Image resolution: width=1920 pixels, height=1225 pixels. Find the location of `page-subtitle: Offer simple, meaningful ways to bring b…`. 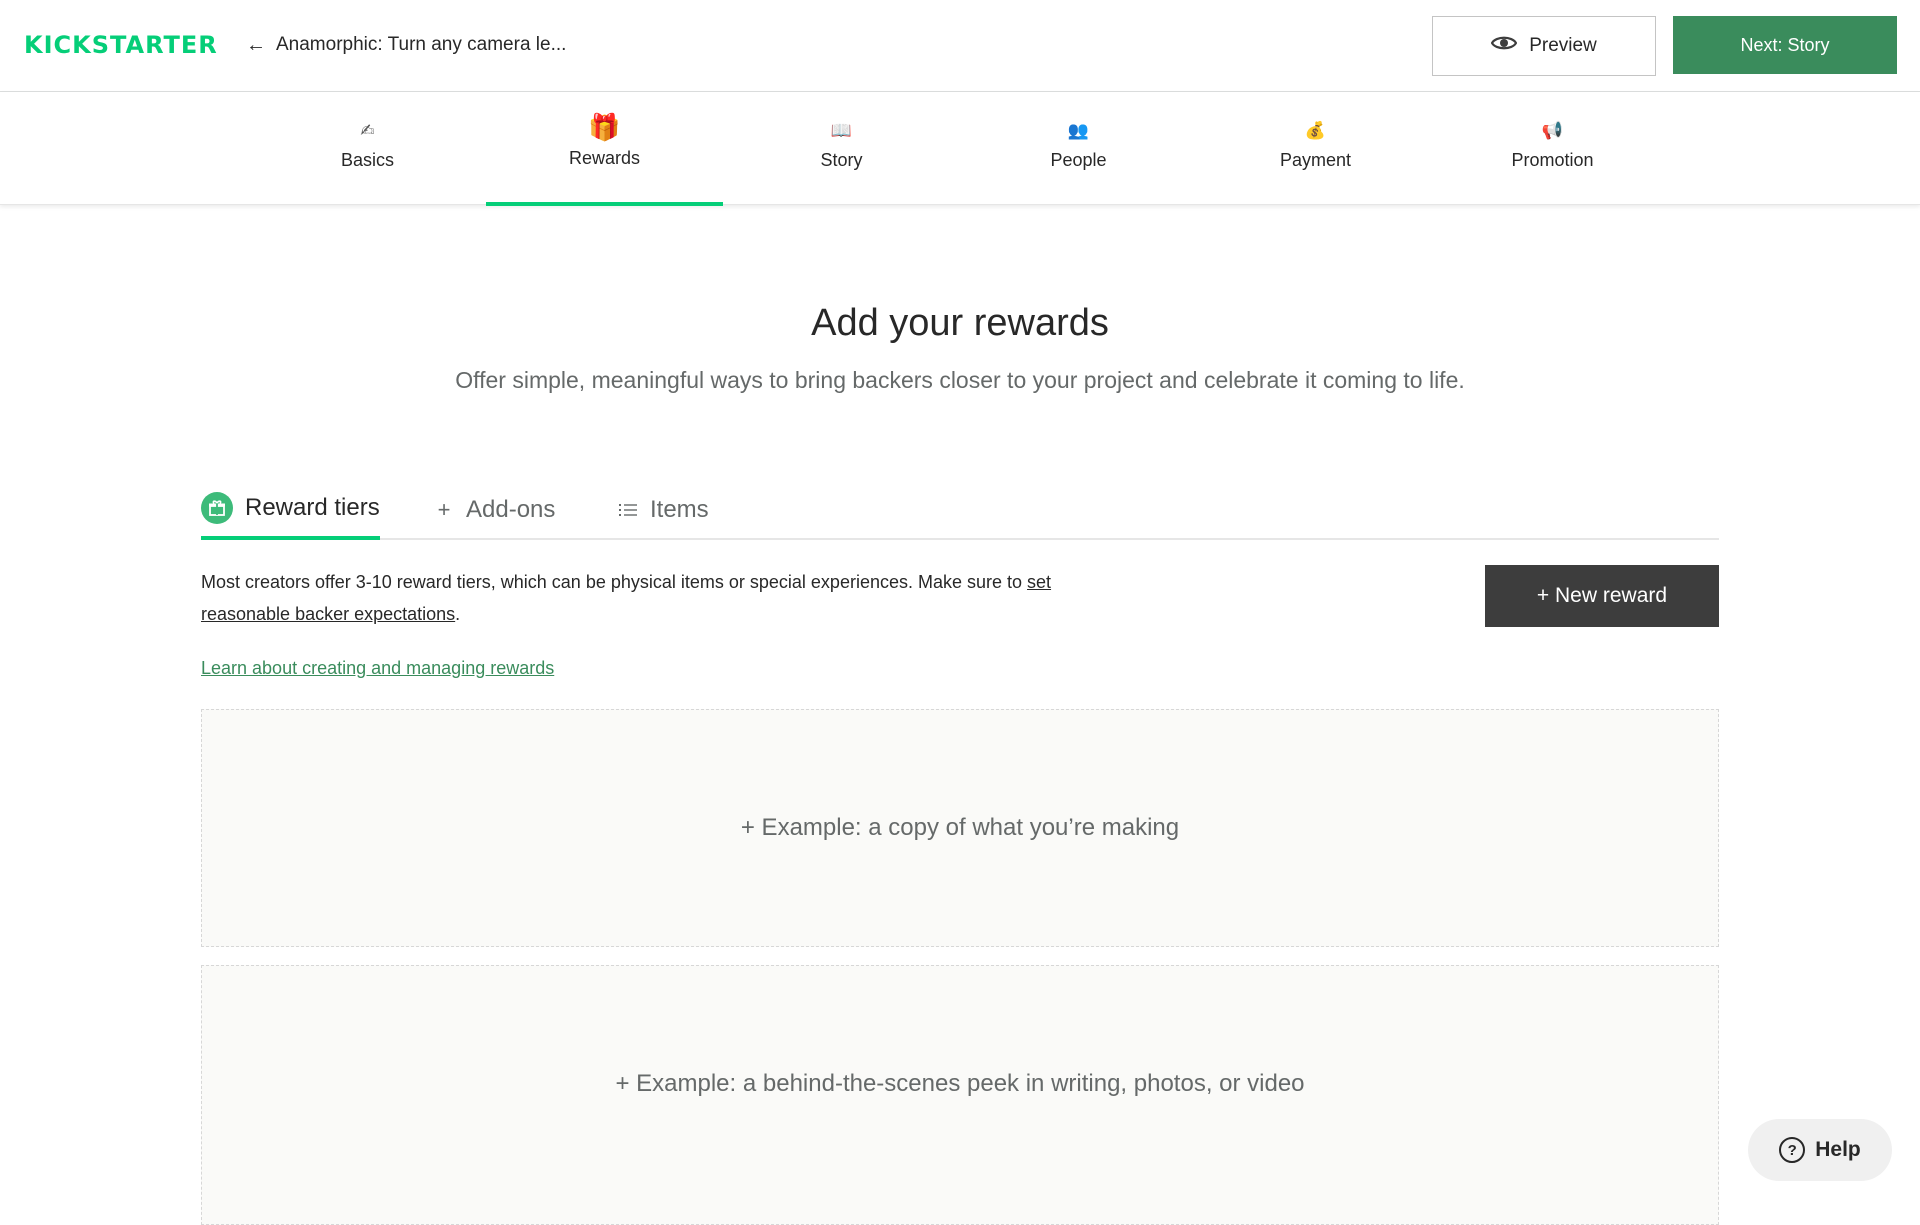

page-subtitle: Offer simple, meaningful ways to bring b… is located at coordinates (960, 380).